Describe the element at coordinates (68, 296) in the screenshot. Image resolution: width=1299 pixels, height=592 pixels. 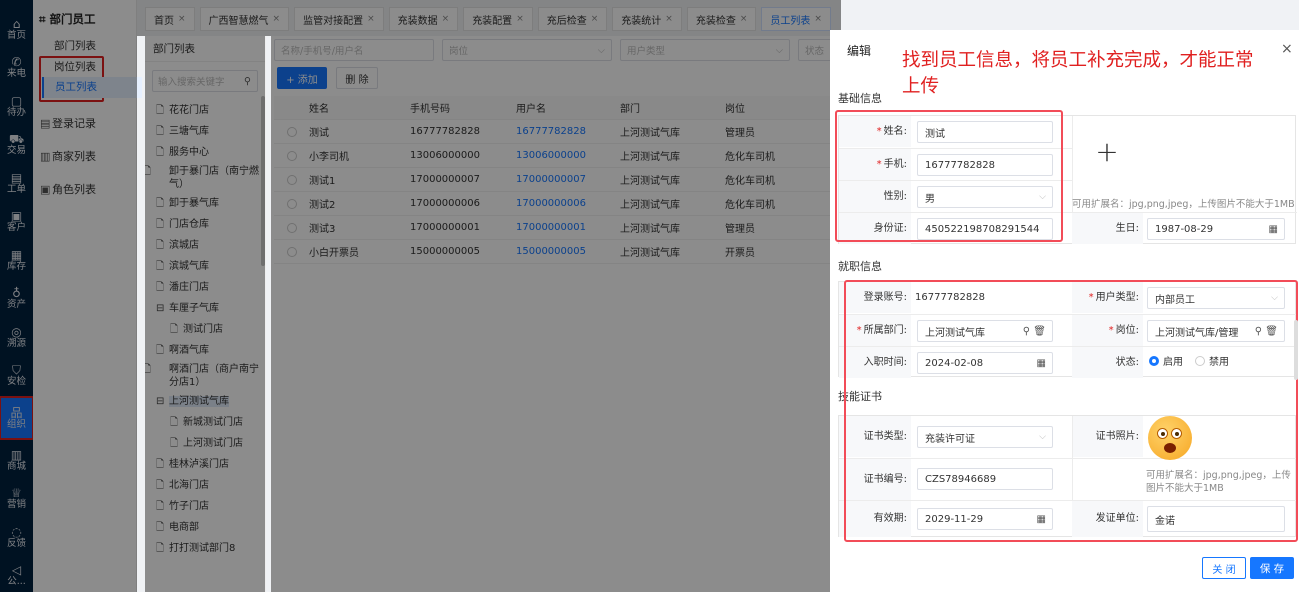
I see `modal-mask-left` at that location.